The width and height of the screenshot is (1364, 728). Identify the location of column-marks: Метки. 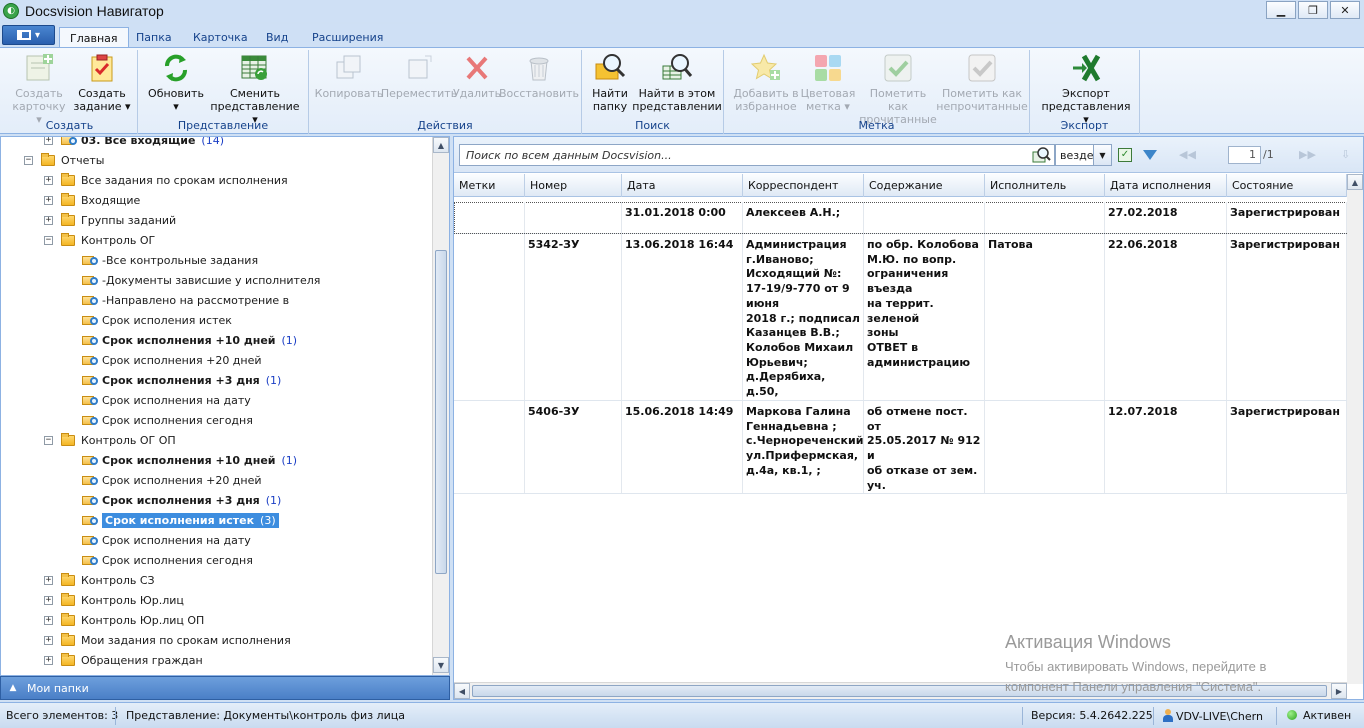
(489, 185).